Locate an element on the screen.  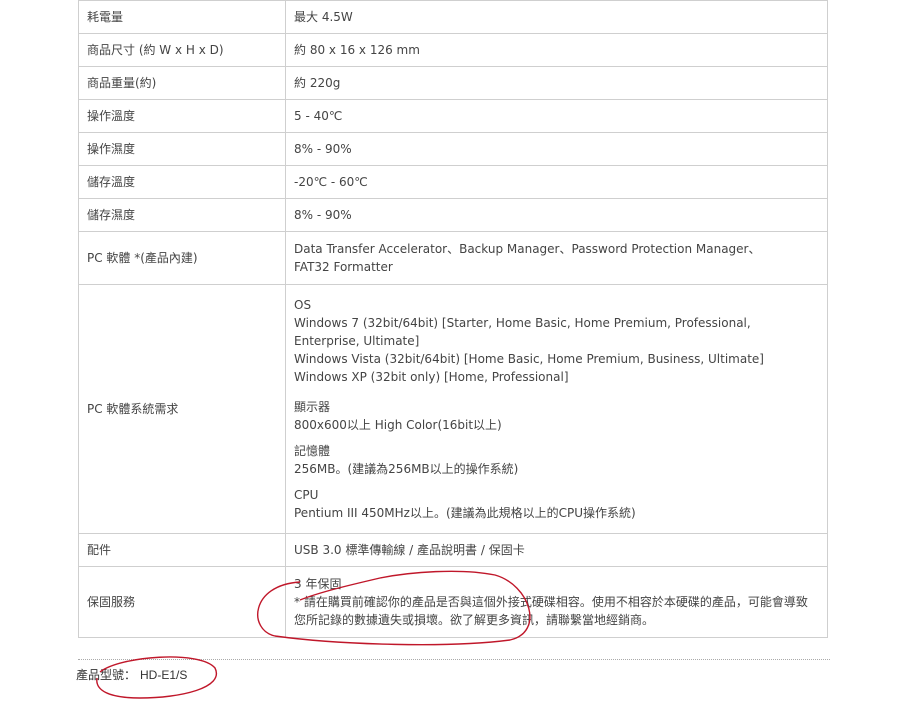
table-row: 商品重量(約) 約 220g is located at coordinates (453, 83).